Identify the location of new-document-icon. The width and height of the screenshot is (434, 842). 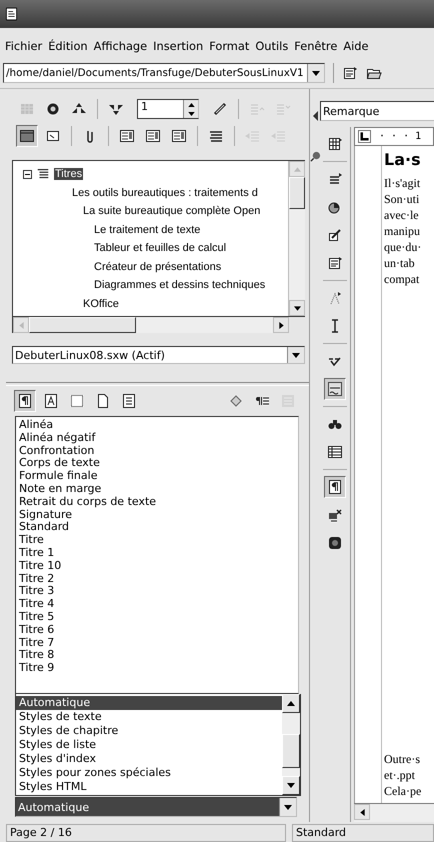
(350, 73).